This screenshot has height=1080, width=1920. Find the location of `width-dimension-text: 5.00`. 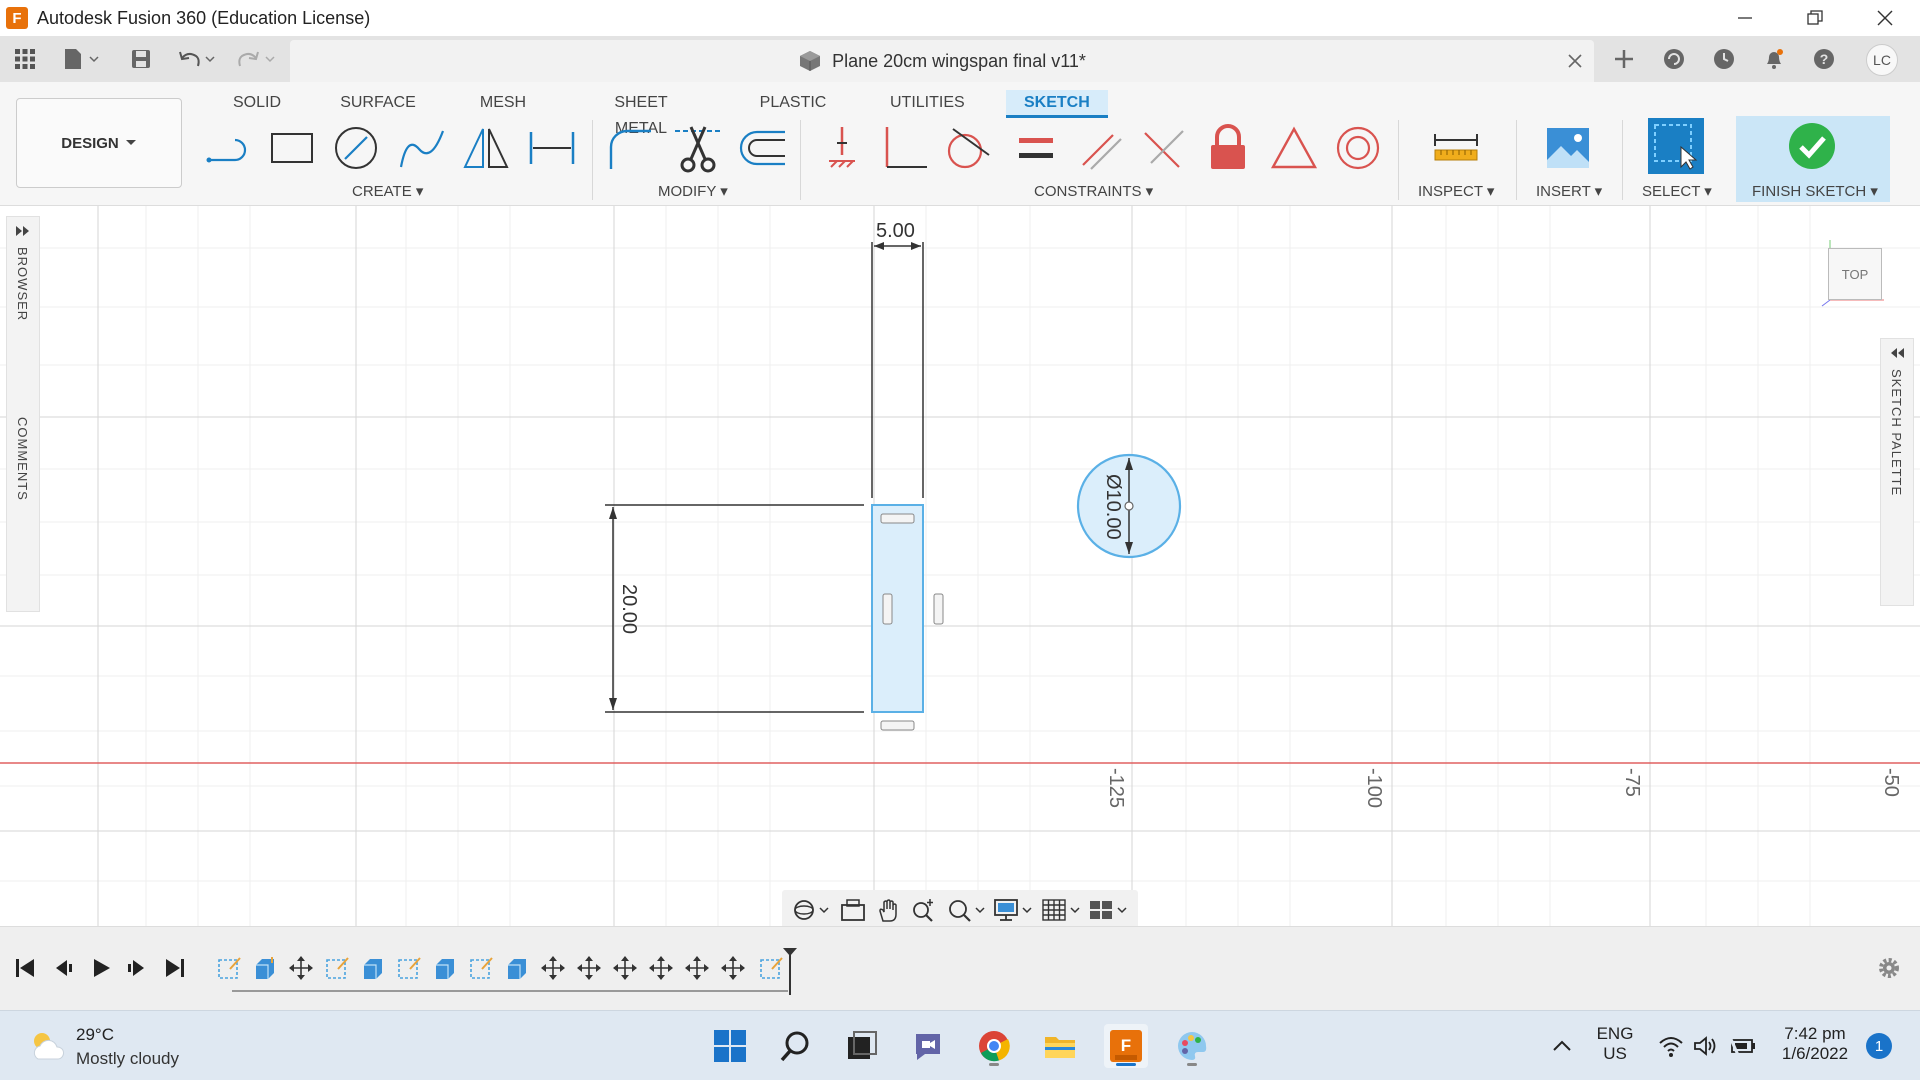

width-dimension-text: 5.00 is located at coordinates (895, 231).